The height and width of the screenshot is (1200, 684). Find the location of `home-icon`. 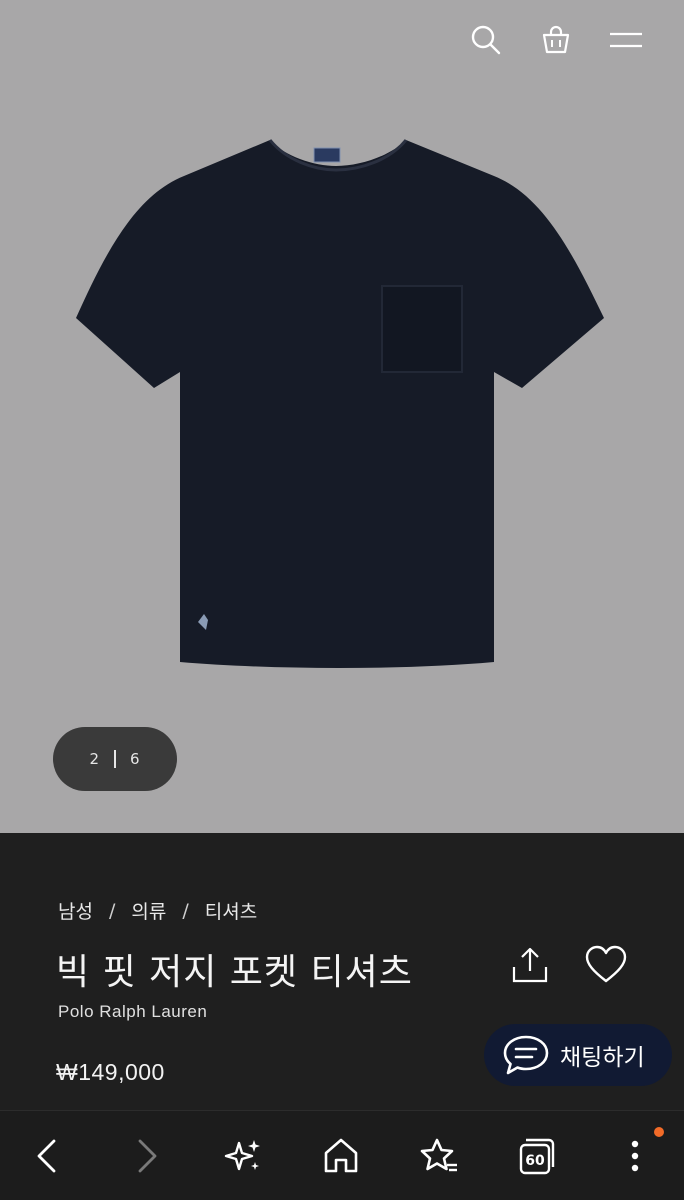

home-icon is located at coordinates (341, 1155).